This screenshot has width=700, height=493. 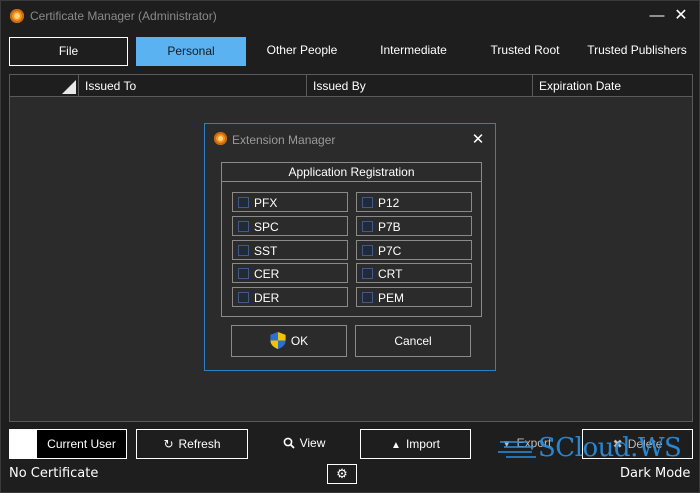 I want to click on checkbox-pfx: PFX, so click(x=290, y=202).